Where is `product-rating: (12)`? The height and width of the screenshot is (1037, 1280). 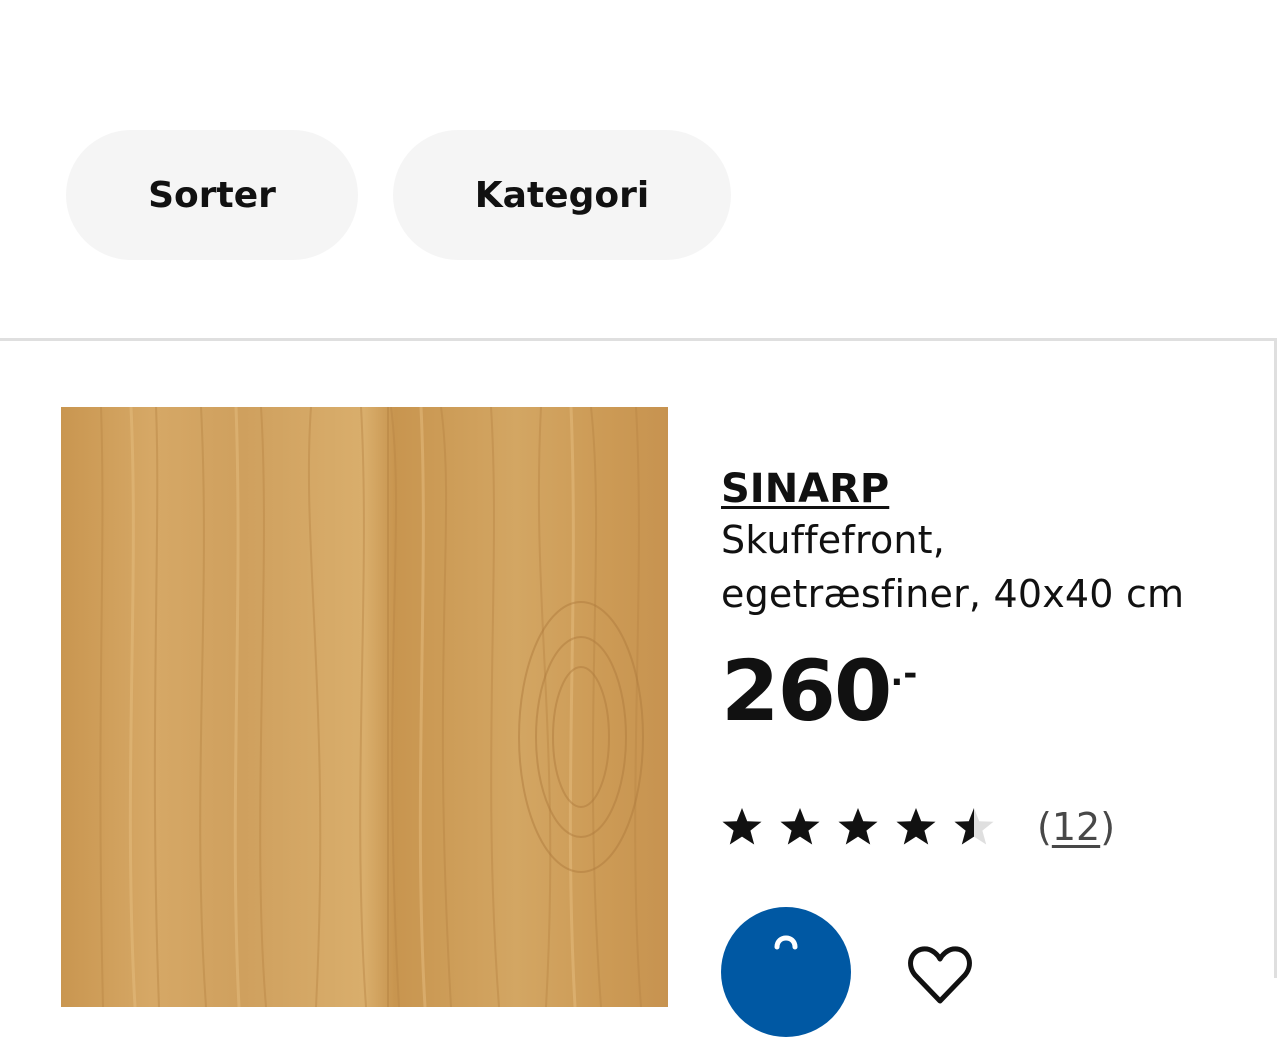
product-rating: (12) is located at coordinates (918, 827).